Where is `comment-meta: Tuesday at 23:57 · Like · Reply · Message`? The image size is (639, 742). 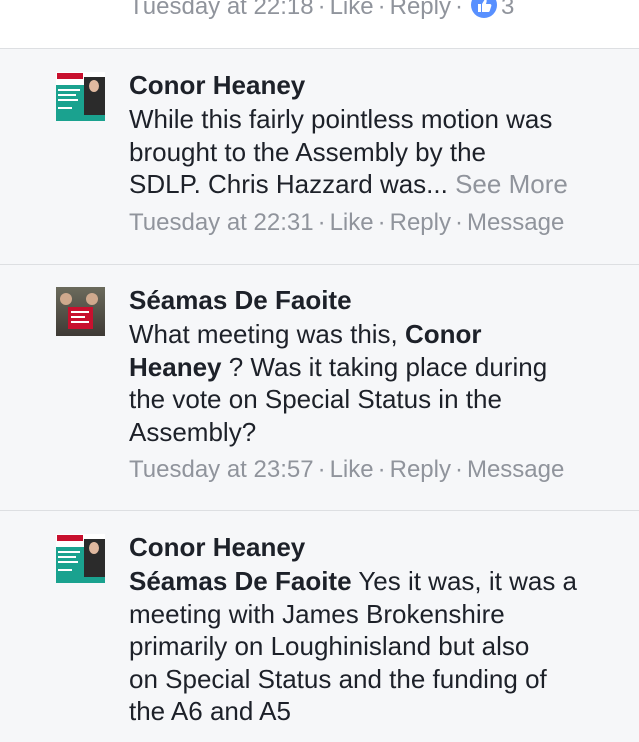 comment-meta: Tuesday at 23:57 · Like · Reply · Message is located at coordinates (347, 469).